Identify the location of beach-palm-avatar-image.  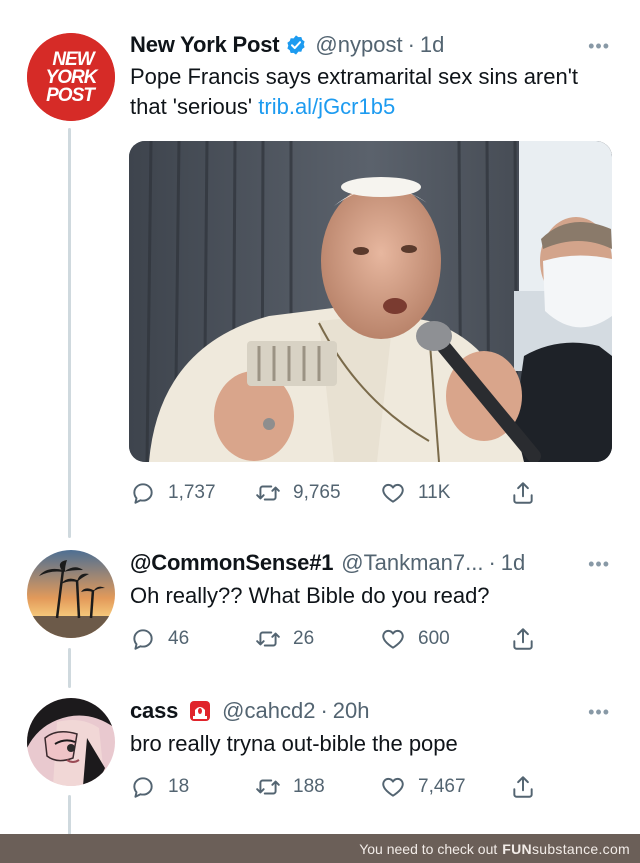
(71, 594).